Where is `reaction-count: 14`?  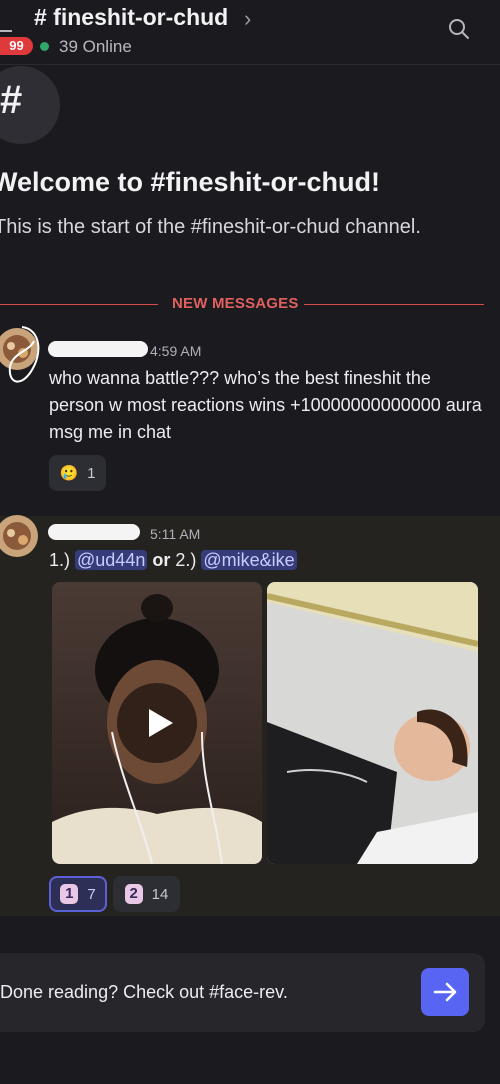 reaction-count: 14 is located at coordinates (160, 894).